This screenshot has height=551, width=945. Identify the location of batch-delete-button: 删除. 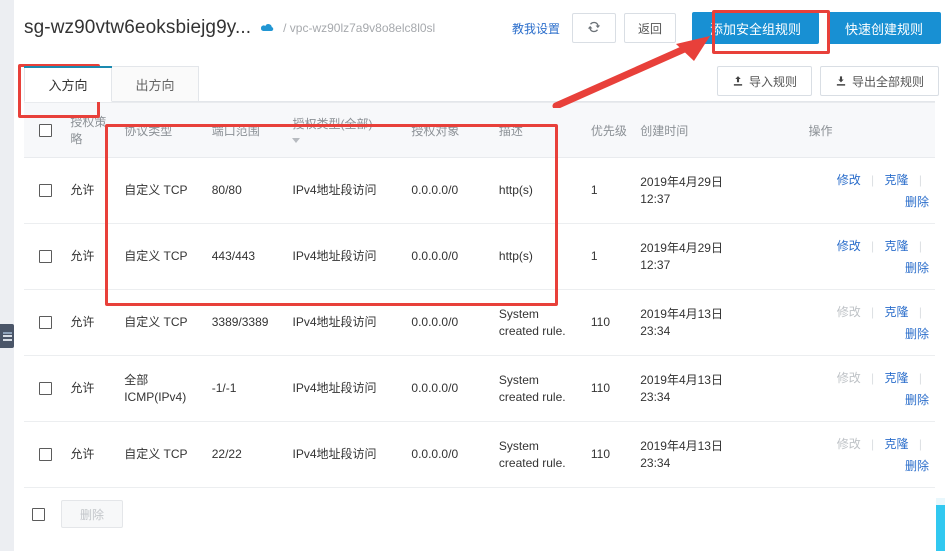
(92, 514).